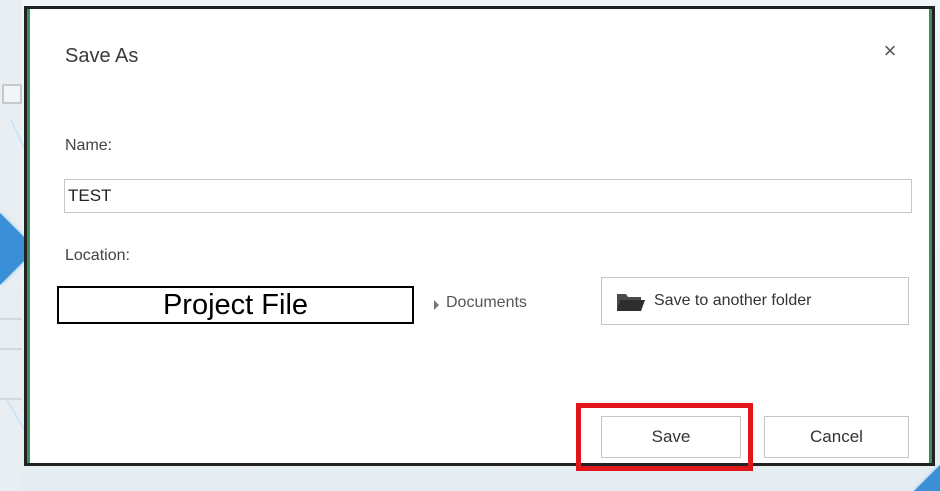 Image resolution: width=940 pixels, height=491 pixels. I want to click on background-toolbar-icon, so click(12, 94).